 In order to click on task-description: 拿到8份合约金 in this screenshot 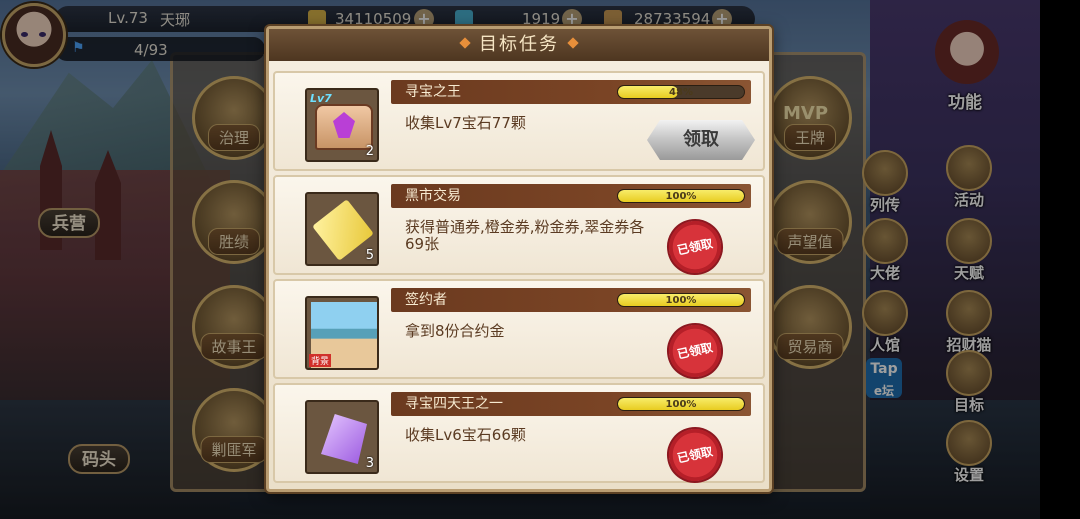, I will do `click(455, 331)`.